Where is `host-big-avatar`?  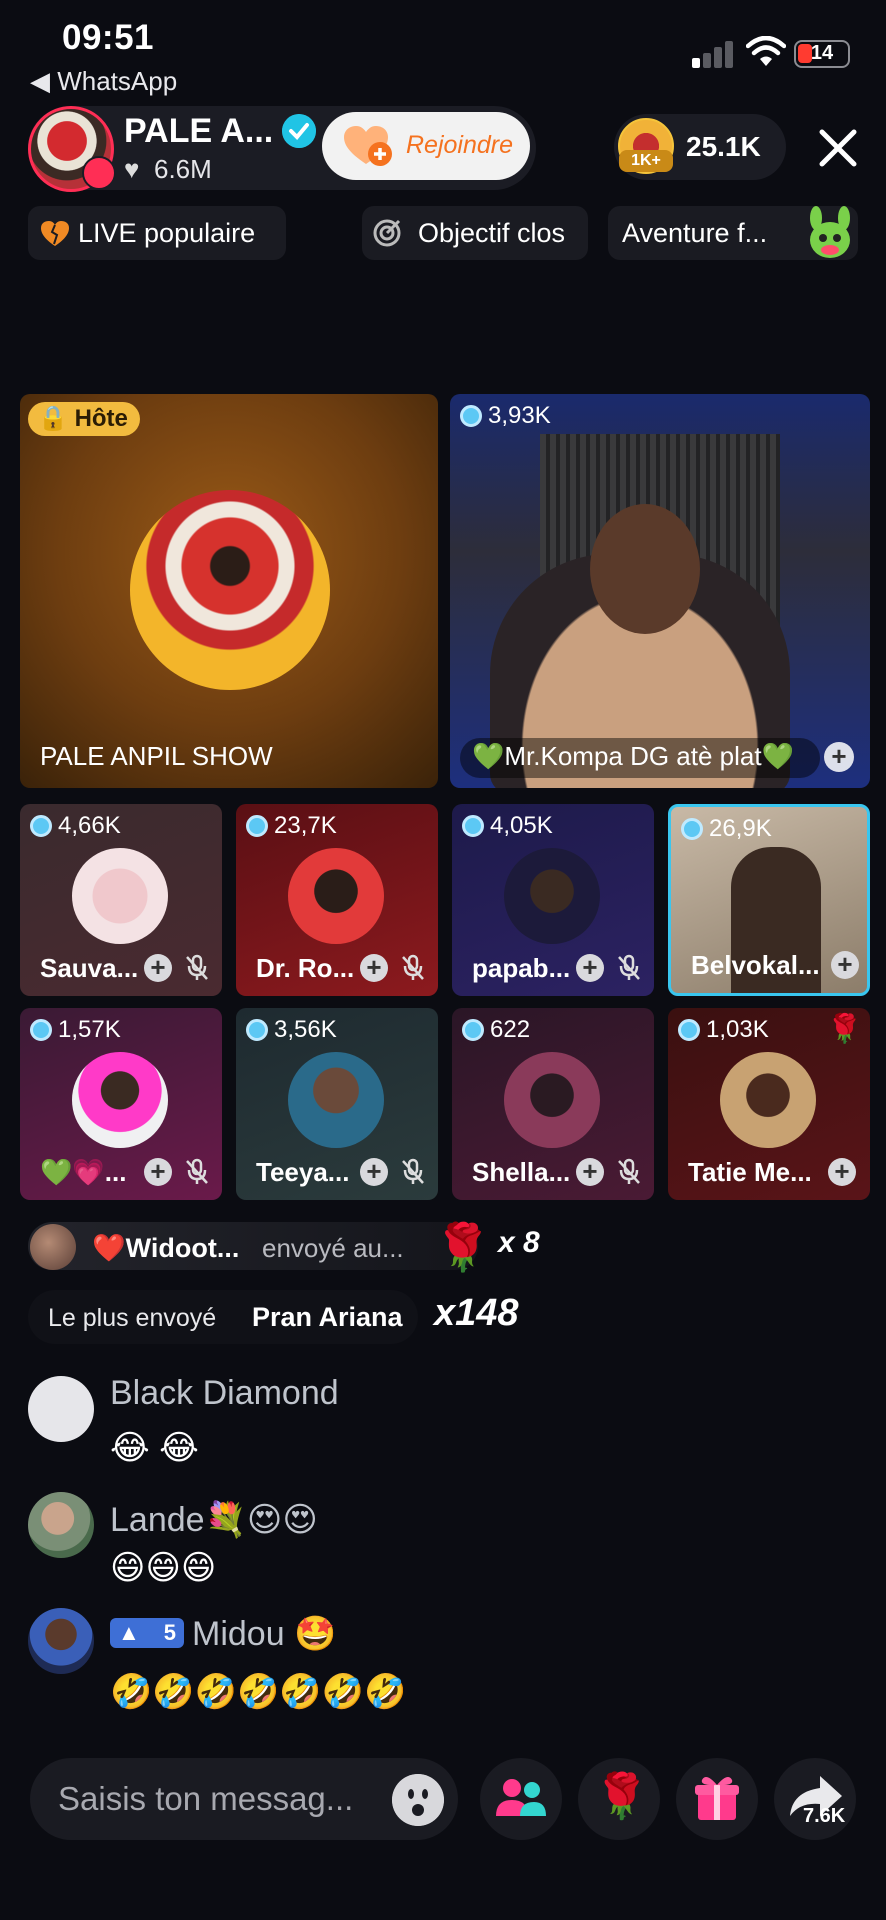
host-big-avatar is located at coordinates (230, 590).